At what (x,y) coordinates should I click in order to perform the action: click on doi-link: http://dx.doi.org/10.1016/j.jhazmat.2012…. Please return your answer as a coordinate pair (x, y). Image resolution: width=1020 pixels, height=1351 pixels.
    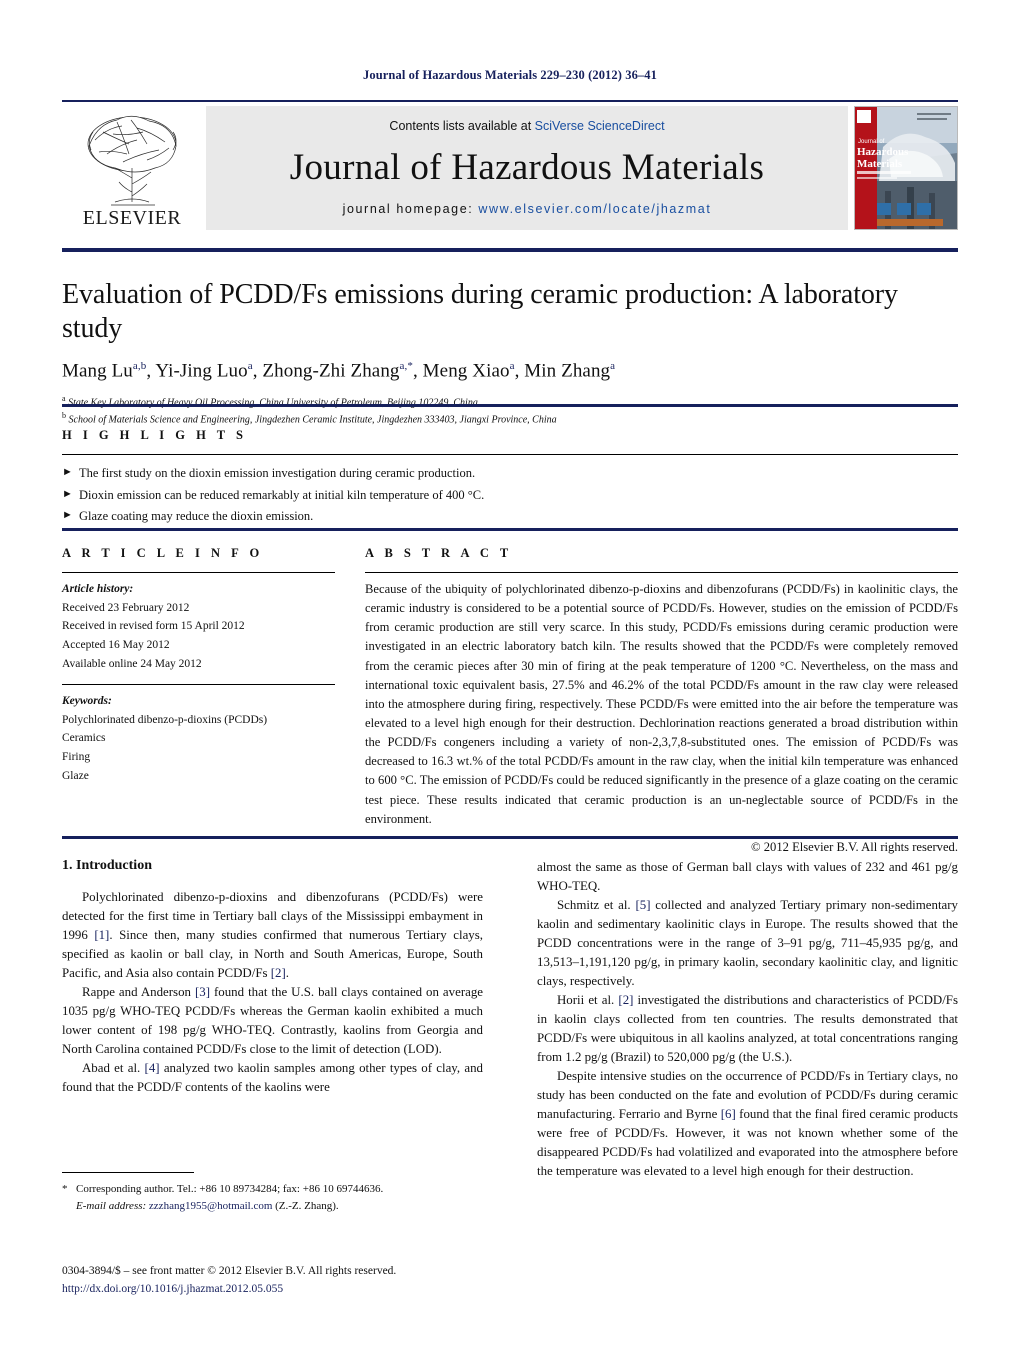
    Looking at the image, I should click on (172, 1289).